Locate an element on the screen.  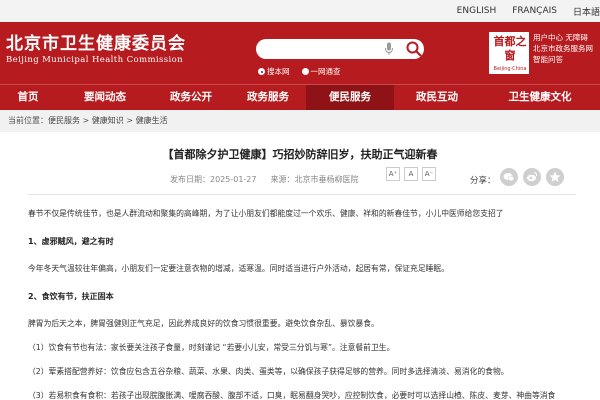
site-title-cn: 北京市卫生健康委员会 is located at coordinates (96, 44).